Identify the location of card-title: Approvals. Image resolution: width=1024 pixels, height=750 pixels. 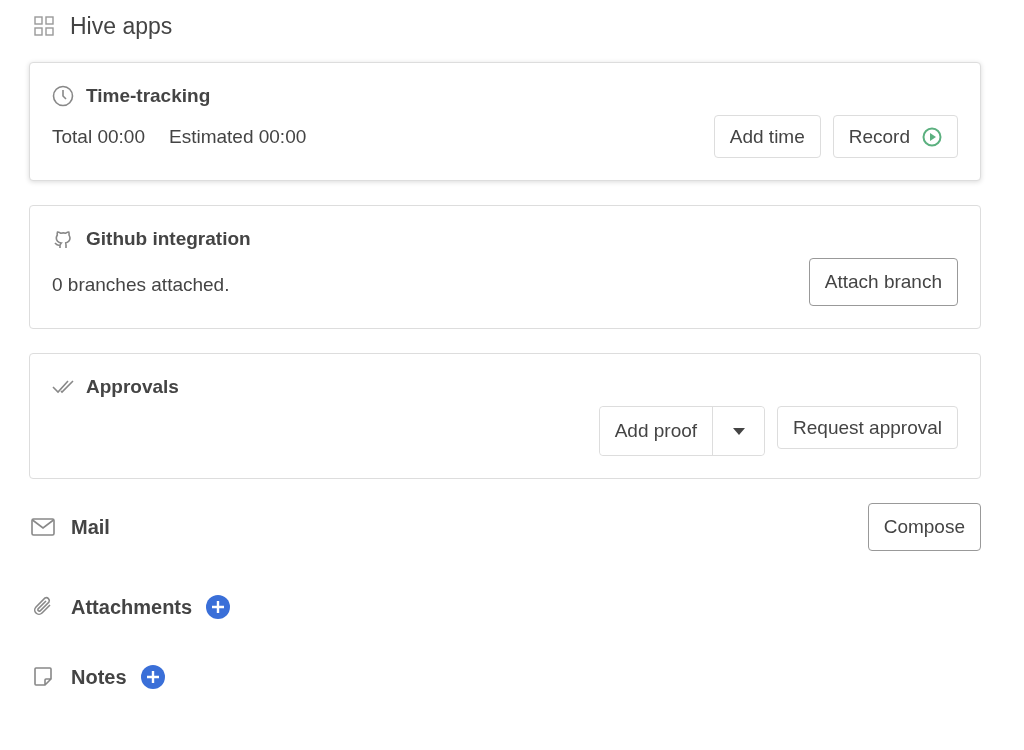
(132, 387).